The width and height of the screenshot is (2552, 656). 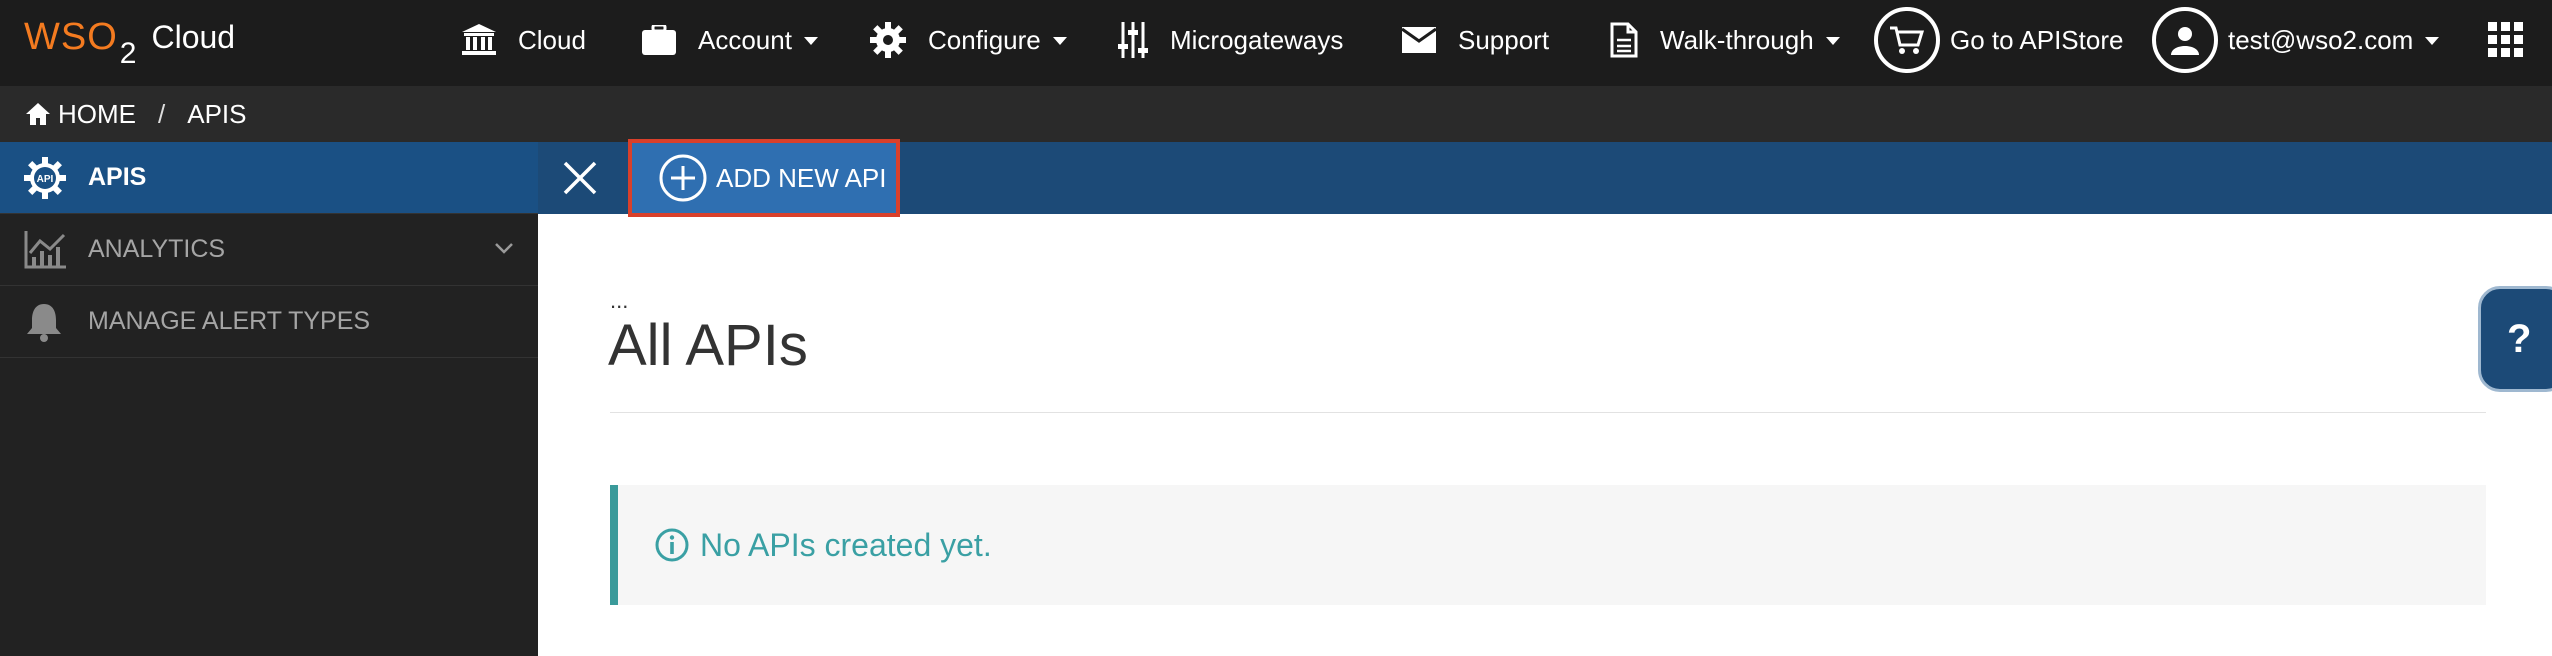 What do you see at coordinates (1907, 40) in the screenshot?
I see `cart-icon` at bounding box center [1907, 40].